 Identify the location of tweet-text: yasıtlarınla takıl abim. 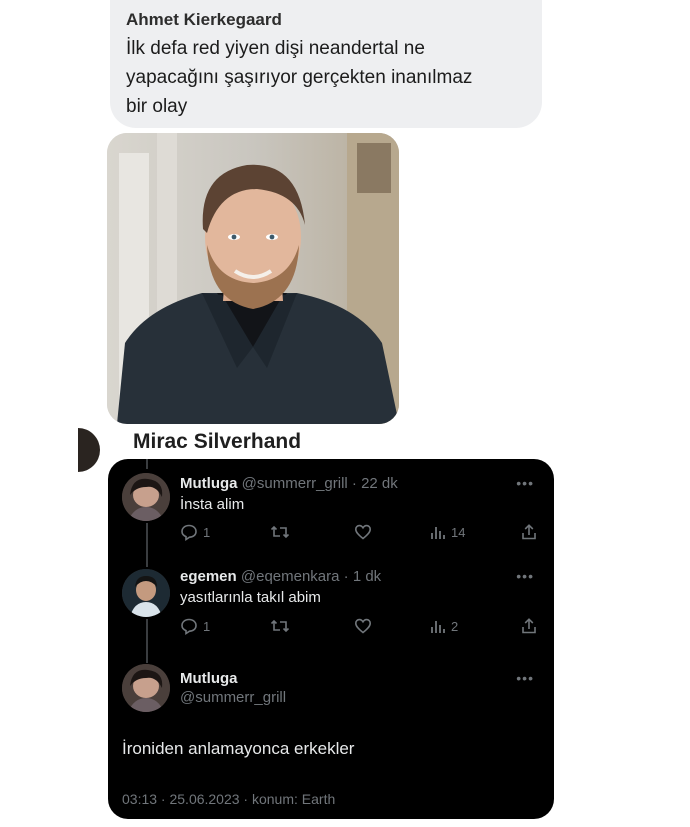
(250, 597).